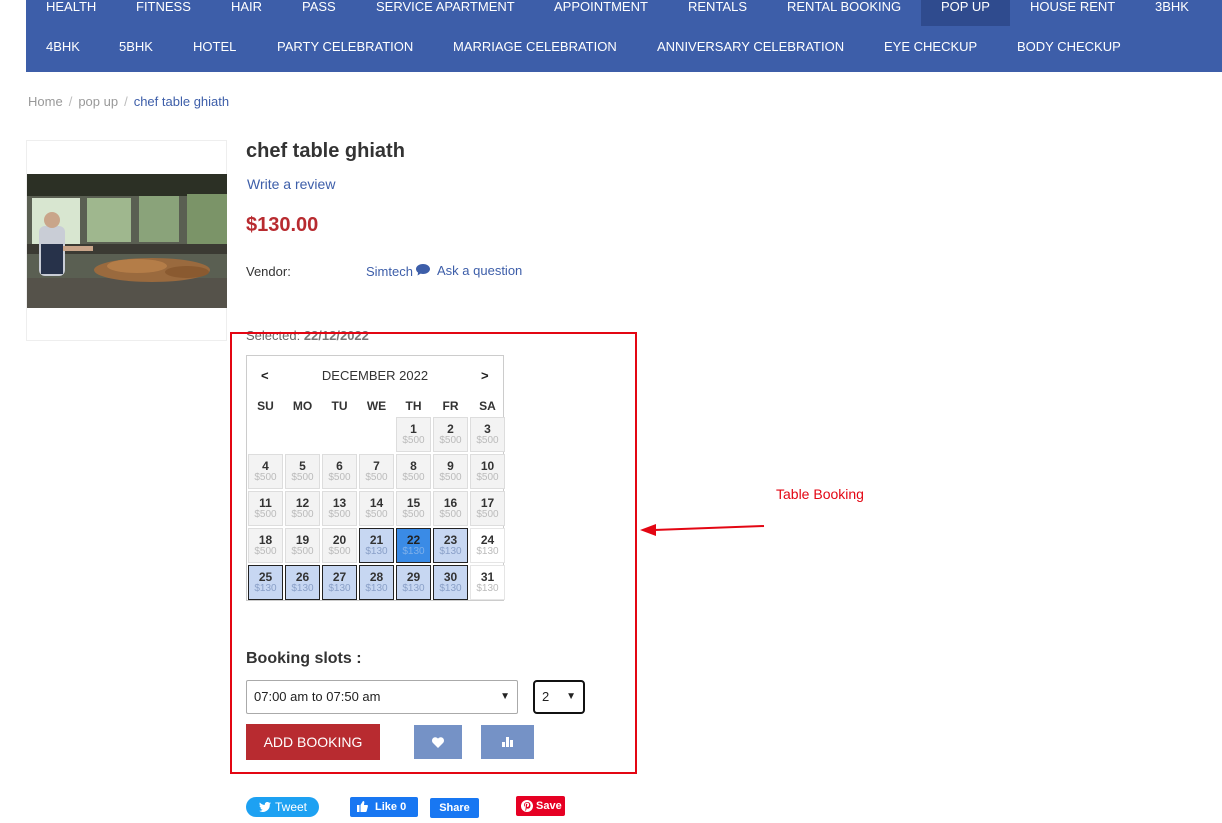  I want to click on annotation-label: Table Booking, so click(820, 494).